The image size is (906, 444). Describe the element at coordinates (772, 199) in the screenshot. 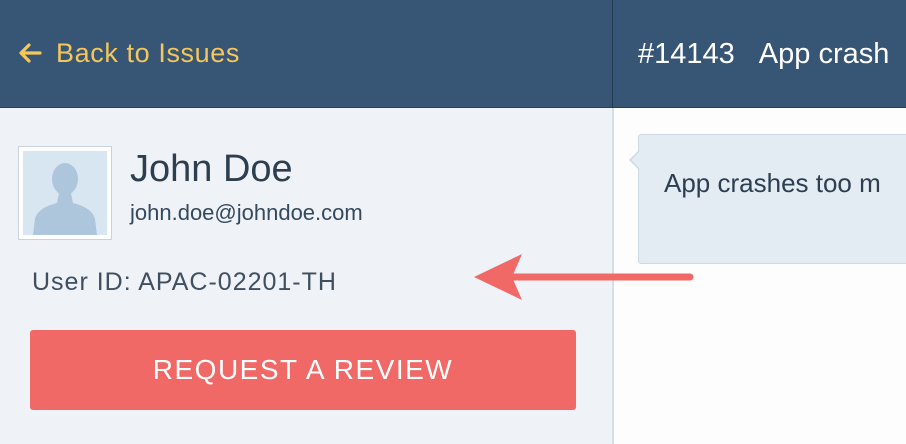

I see `issue-message-card` at that location.